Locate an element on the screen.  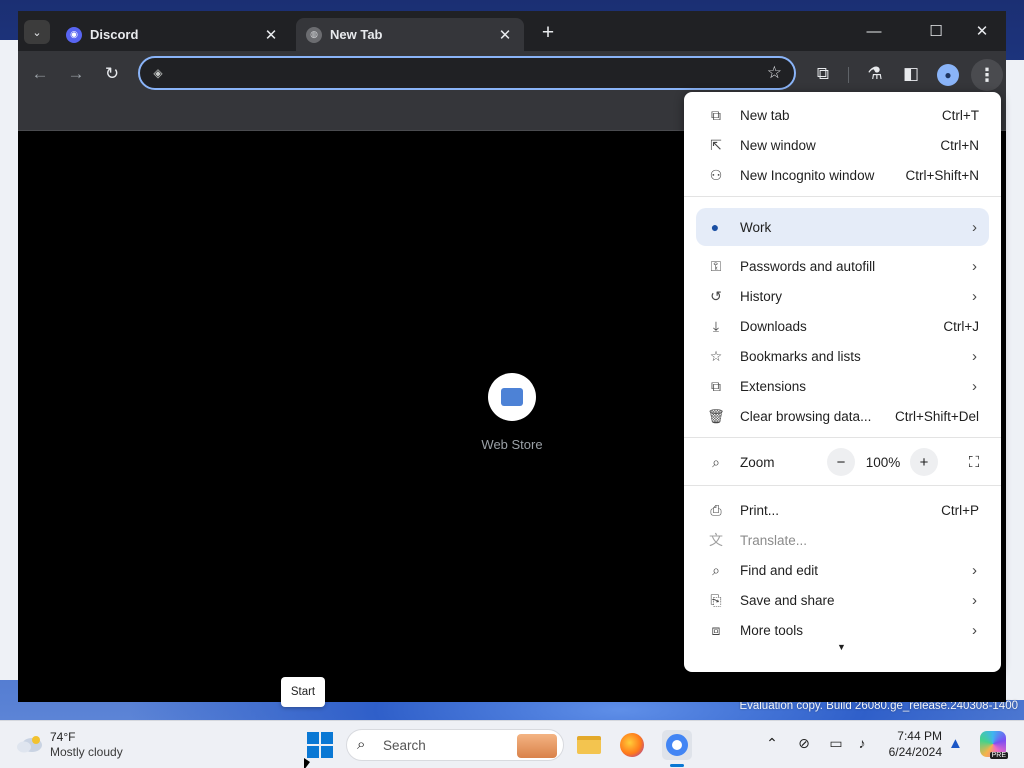
notification-bell-icon: ▲ is located at coordinates (955, 743).